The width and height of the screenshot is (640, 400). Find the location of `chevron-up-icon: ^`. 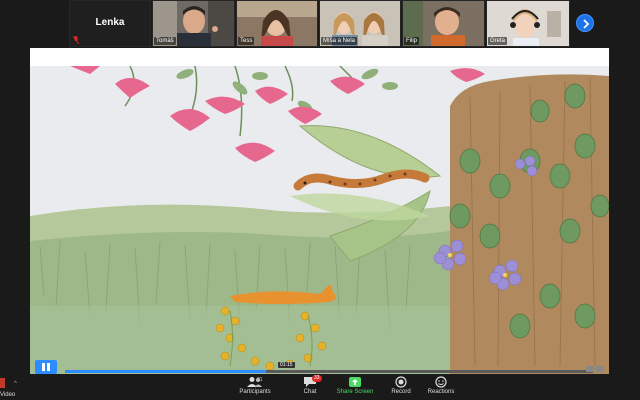

chevron-up-icon: ^ is located at coordinates (15, 384).